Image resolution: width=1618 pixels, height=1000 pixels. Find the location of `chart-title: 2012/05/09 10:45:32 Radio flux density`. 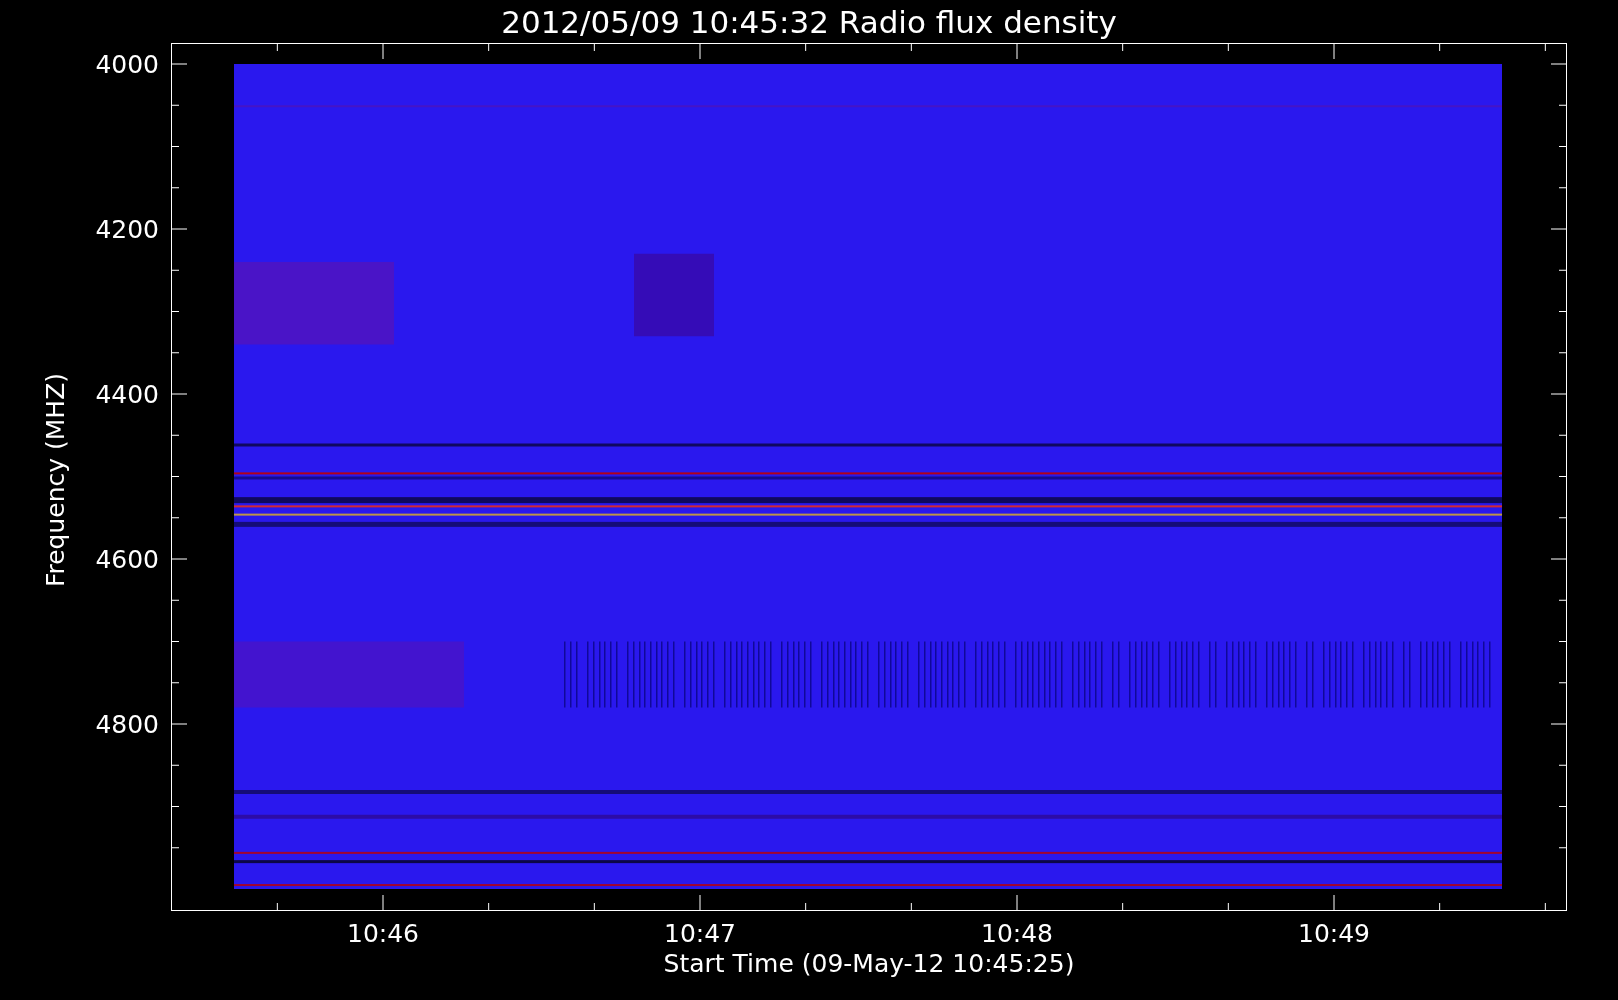

chart-title: 2012/05/09 10:45:32 Radio flux density is located at coordinates (809, 21).